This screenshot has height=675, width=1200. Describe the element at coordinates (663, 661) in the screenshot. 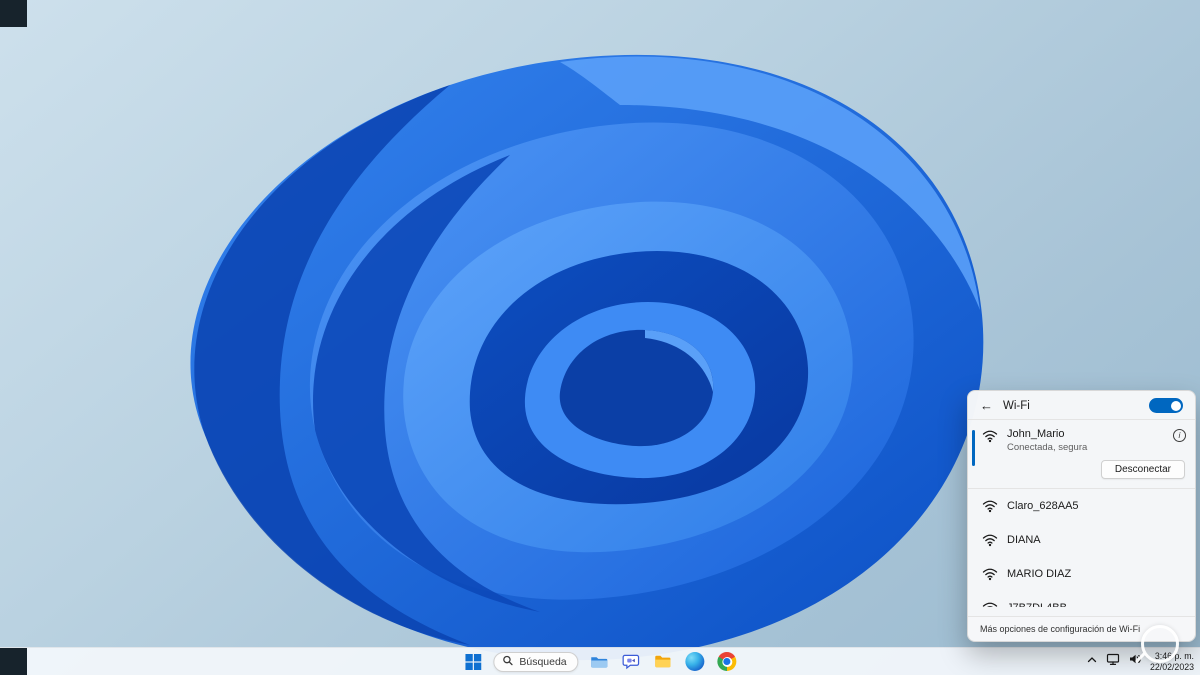

I see `folder-icon` at that location.